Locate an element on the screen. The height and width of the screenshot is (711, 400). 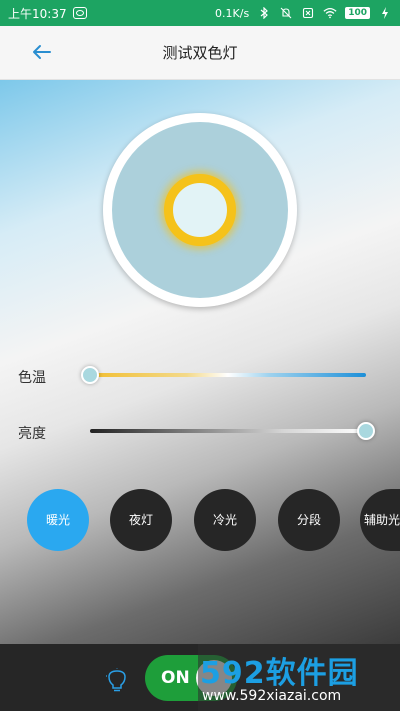
network-speed: 0.1K/s is located at coordinates (232, 13).